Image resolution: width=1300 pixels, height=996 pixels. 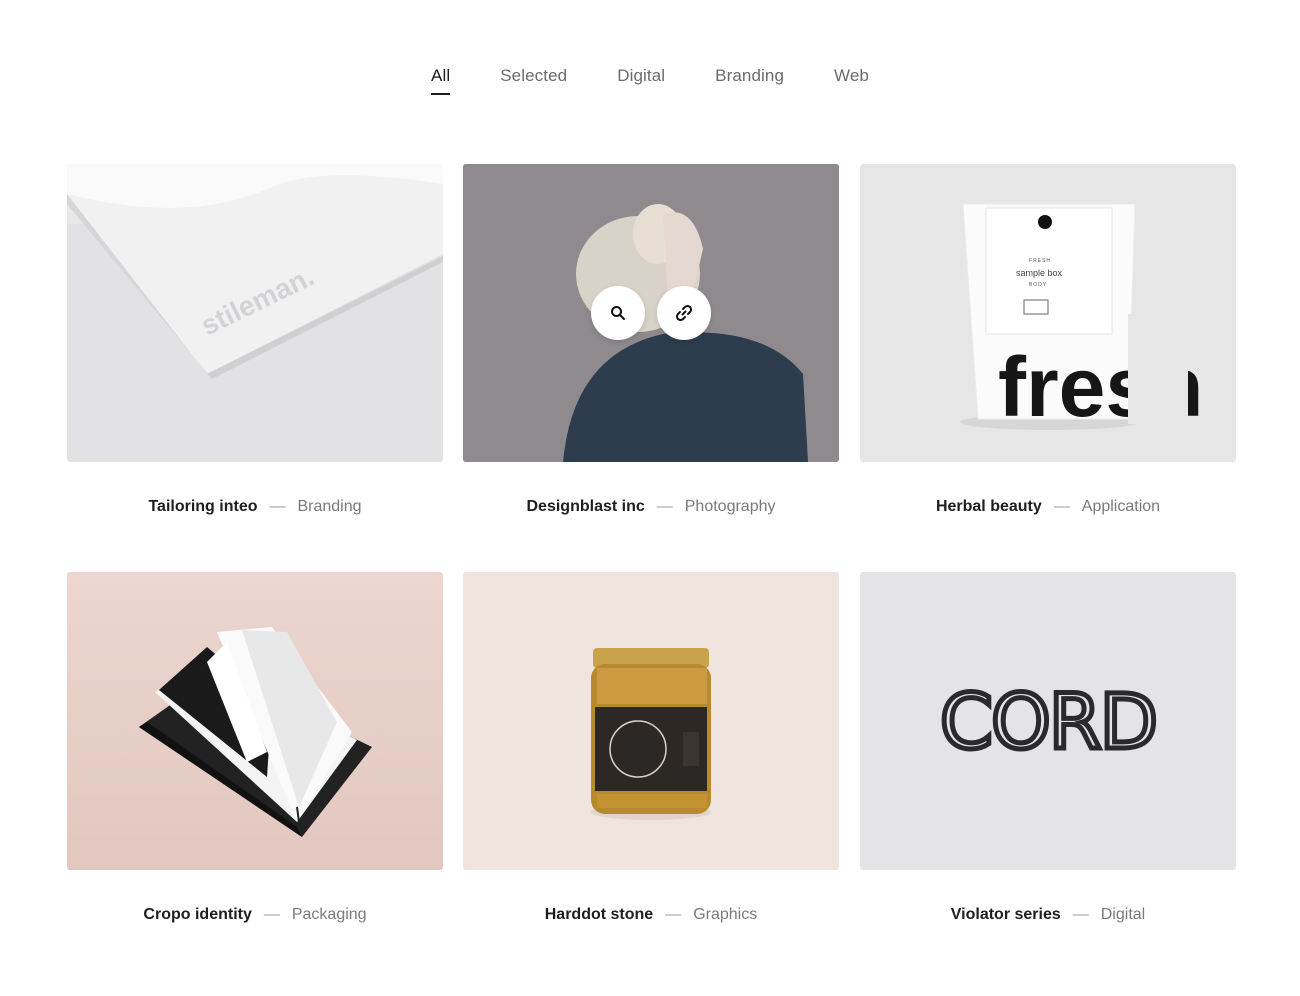 What do you see at coordinates (651, 507) in the screenshot?
I see `project-caption: Designblast inc — Photography` at bounding box center [651, 507].